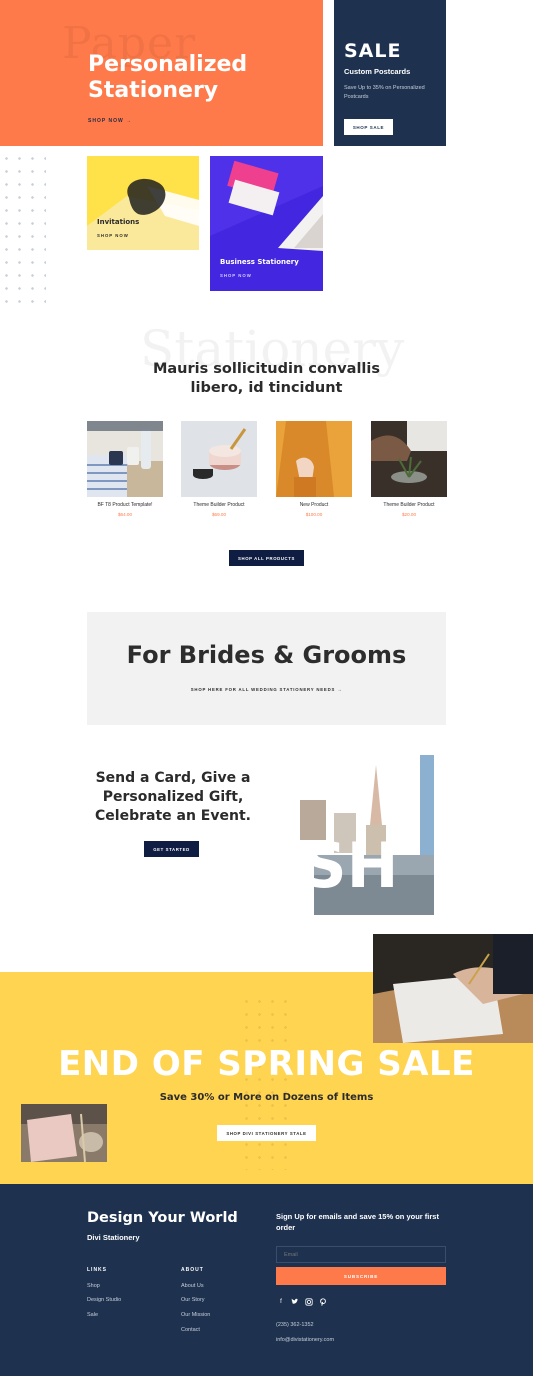 Image resolution: width=533 pixels, height=1376 pixels. What do you see at coordinates (266, 369) in the screenshot?
I see `stationery-heading-line1: Mauris sollicitudin convallis` at bounding box center [266, 369].